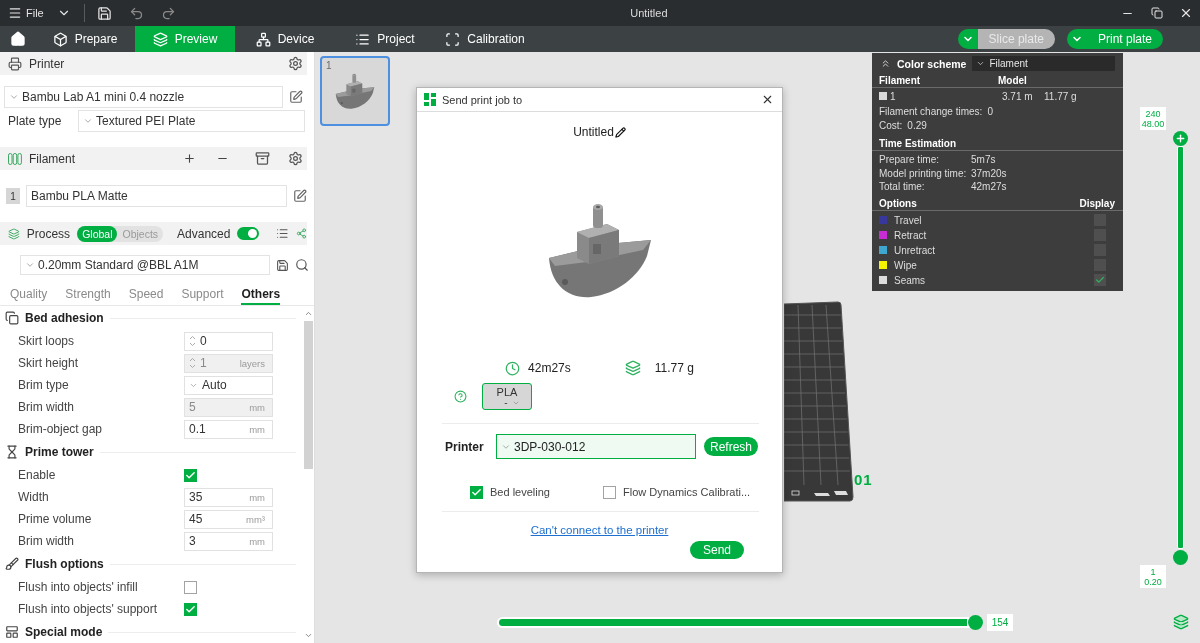  Describe the element at coordinates (285, 39) in the screenshot. I see `nav-tab: Device` at that location.